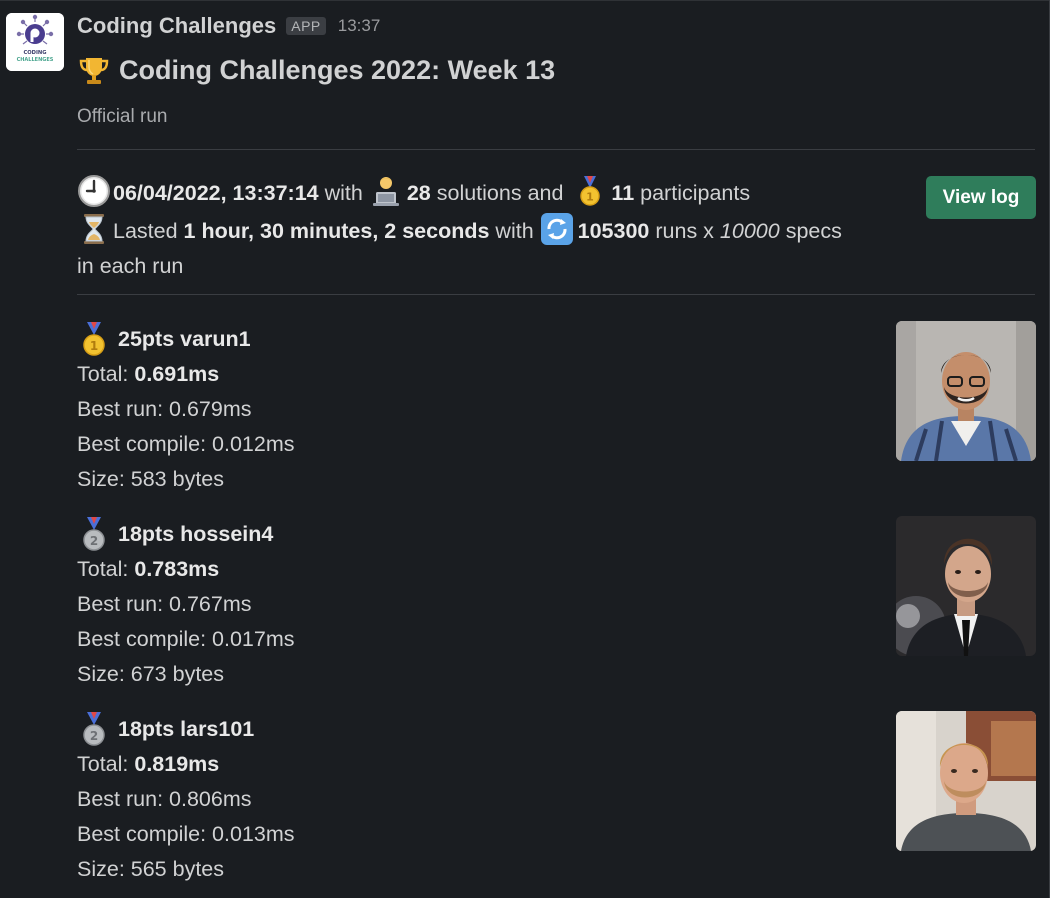 This screenshot has width=1050, height=898. I want to click on best-run: Best run: 0.679ms, so click(164, 409).